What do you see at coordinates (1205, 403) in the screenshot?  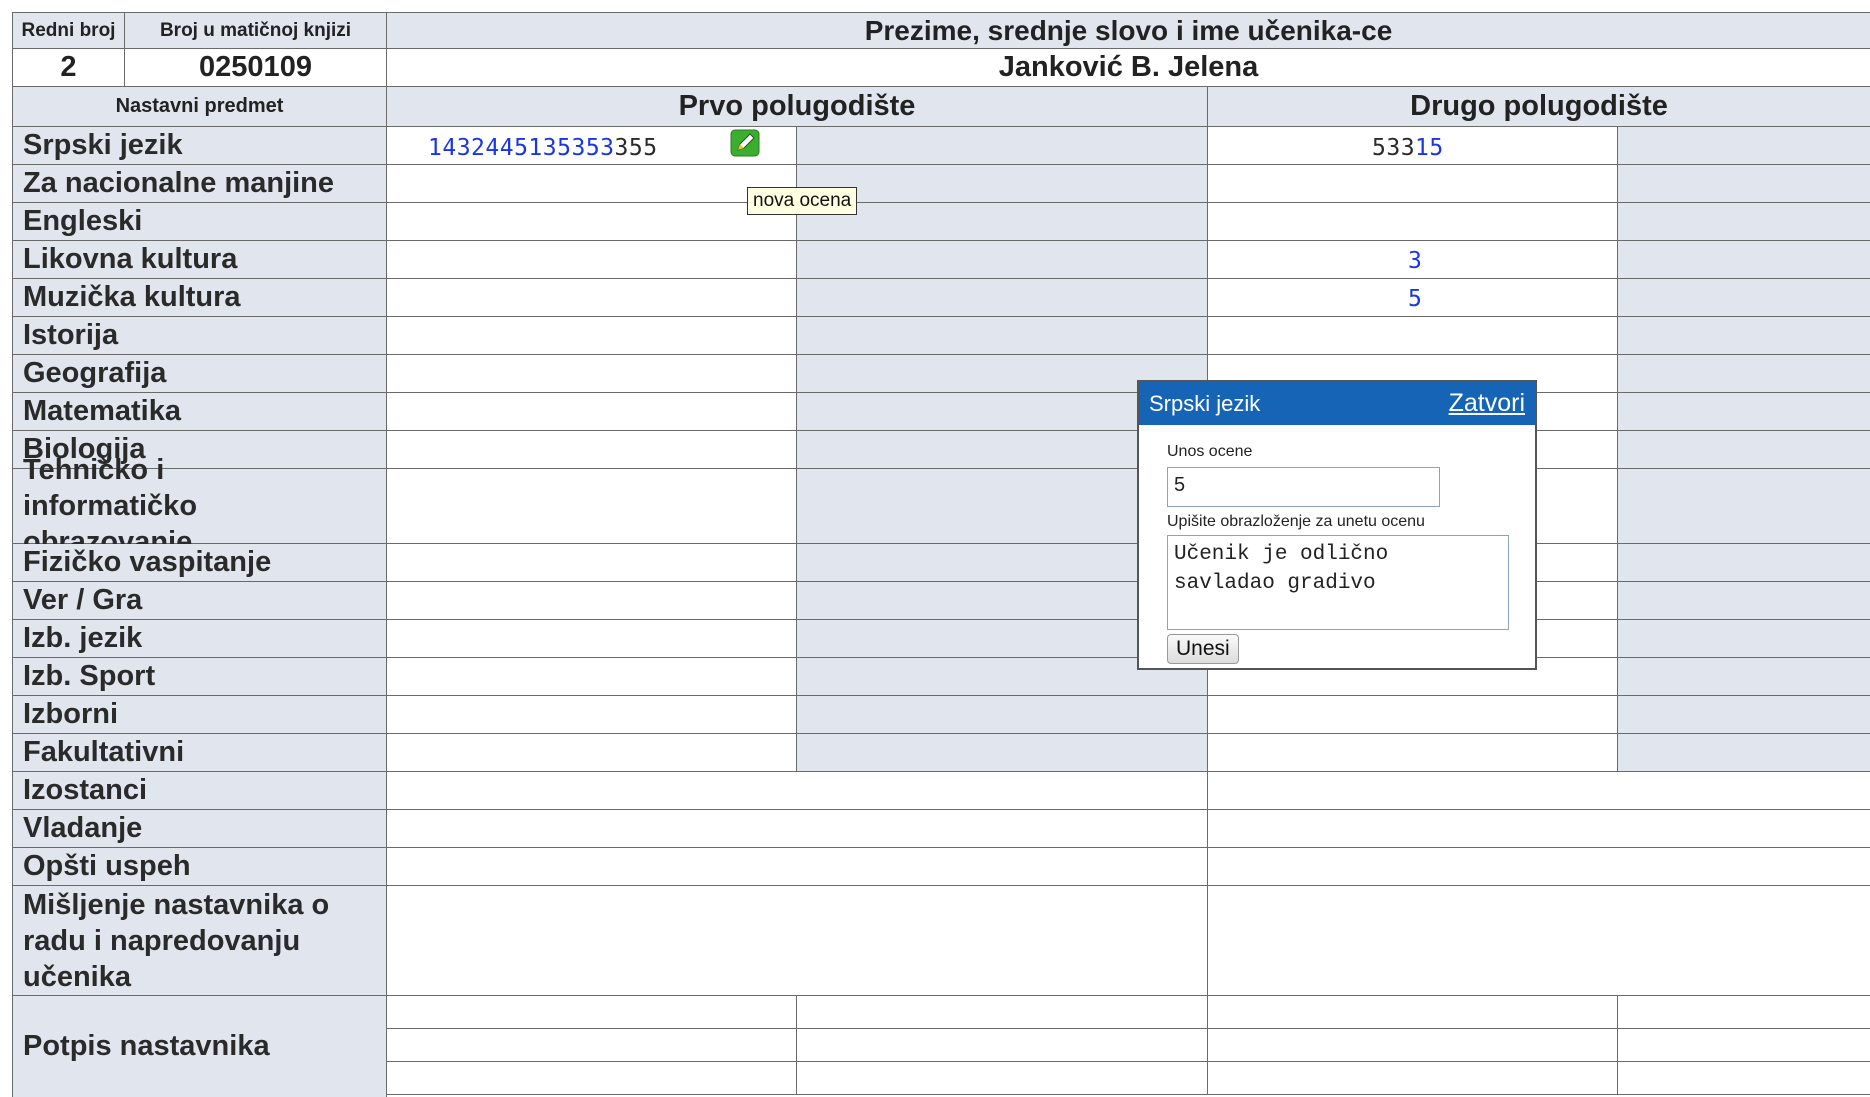 I see `dialog-title: Srpski jezik` at bounding box center [1205, 403].